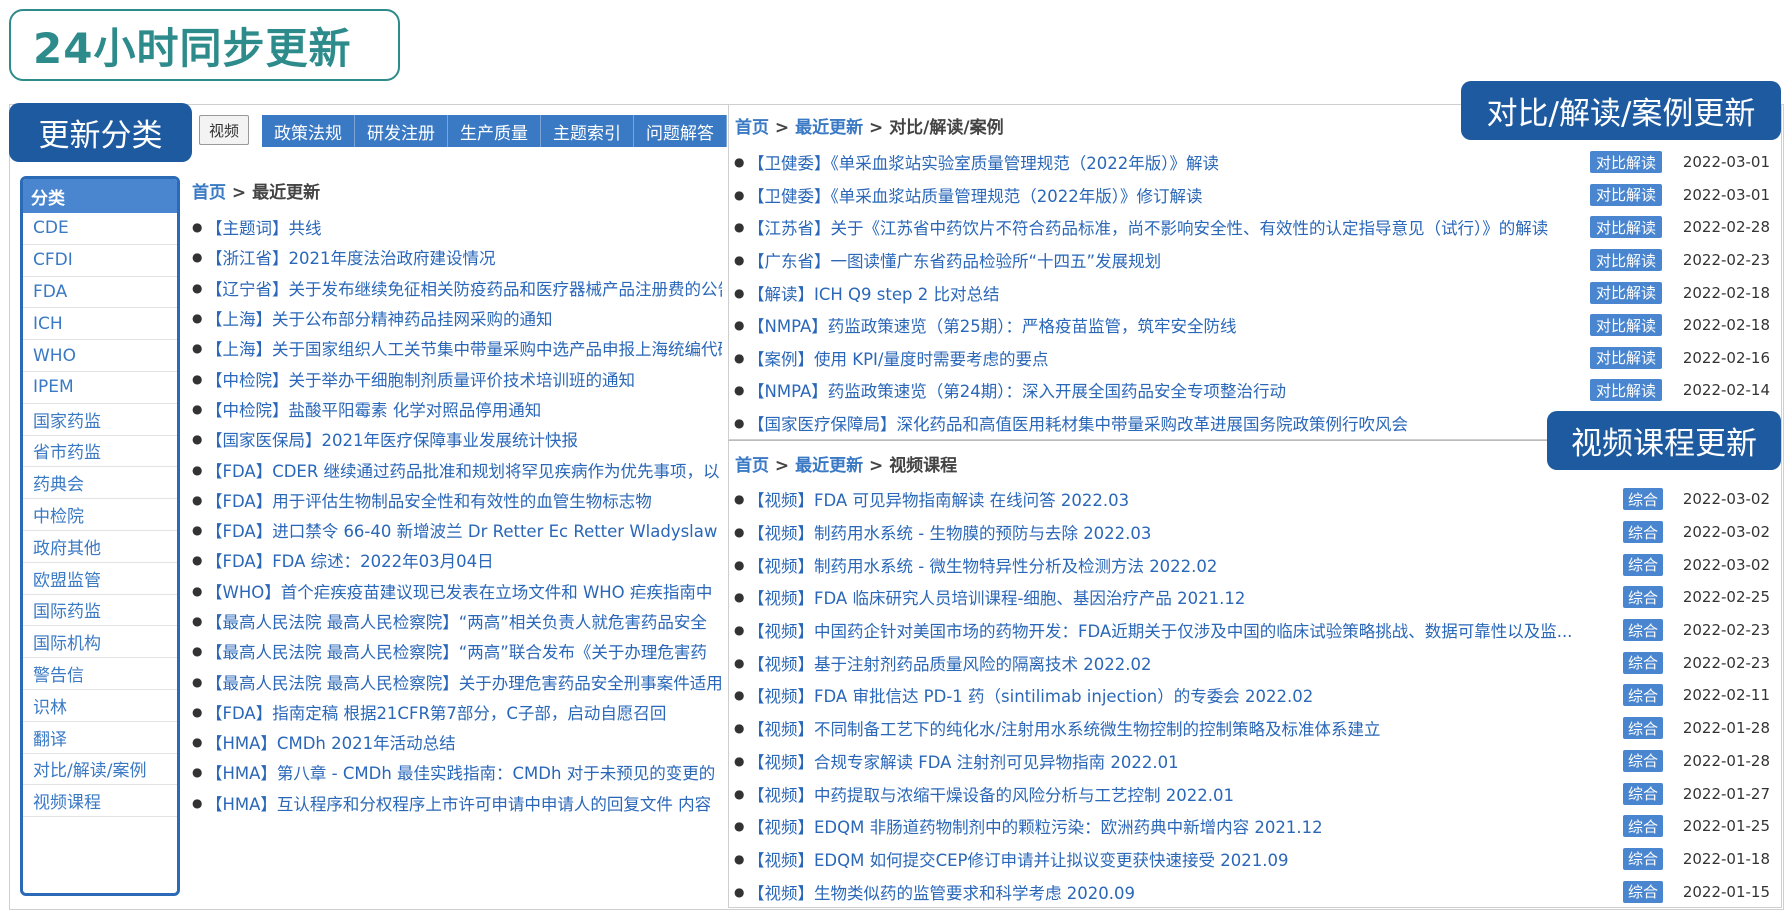 This screenshot has width=1792, height=914. What do you see at coordinates (331, 742) in the screenshot?
I see `list-item-link: 【HMA】CMDh 2021年活动总结` at bounding box center [331, 742].